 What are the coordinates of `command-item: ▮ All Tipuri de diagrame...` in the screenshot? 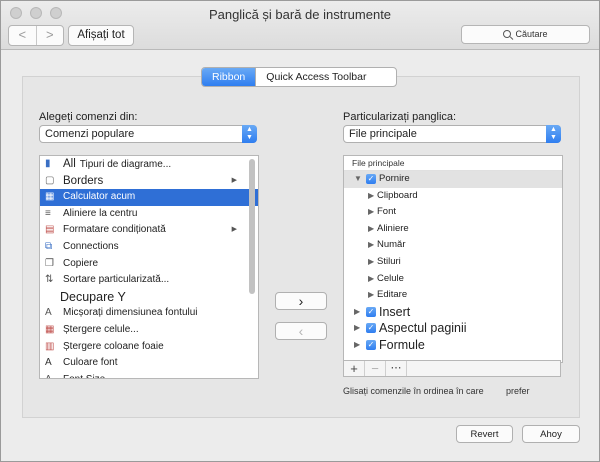 It's located at (149, 164).